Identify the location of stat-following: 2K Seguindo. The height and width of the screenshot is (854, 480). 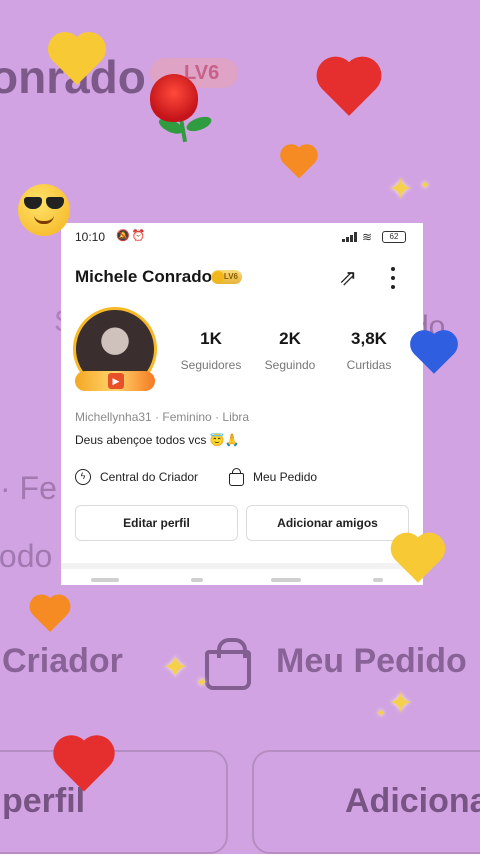
(290, 350).